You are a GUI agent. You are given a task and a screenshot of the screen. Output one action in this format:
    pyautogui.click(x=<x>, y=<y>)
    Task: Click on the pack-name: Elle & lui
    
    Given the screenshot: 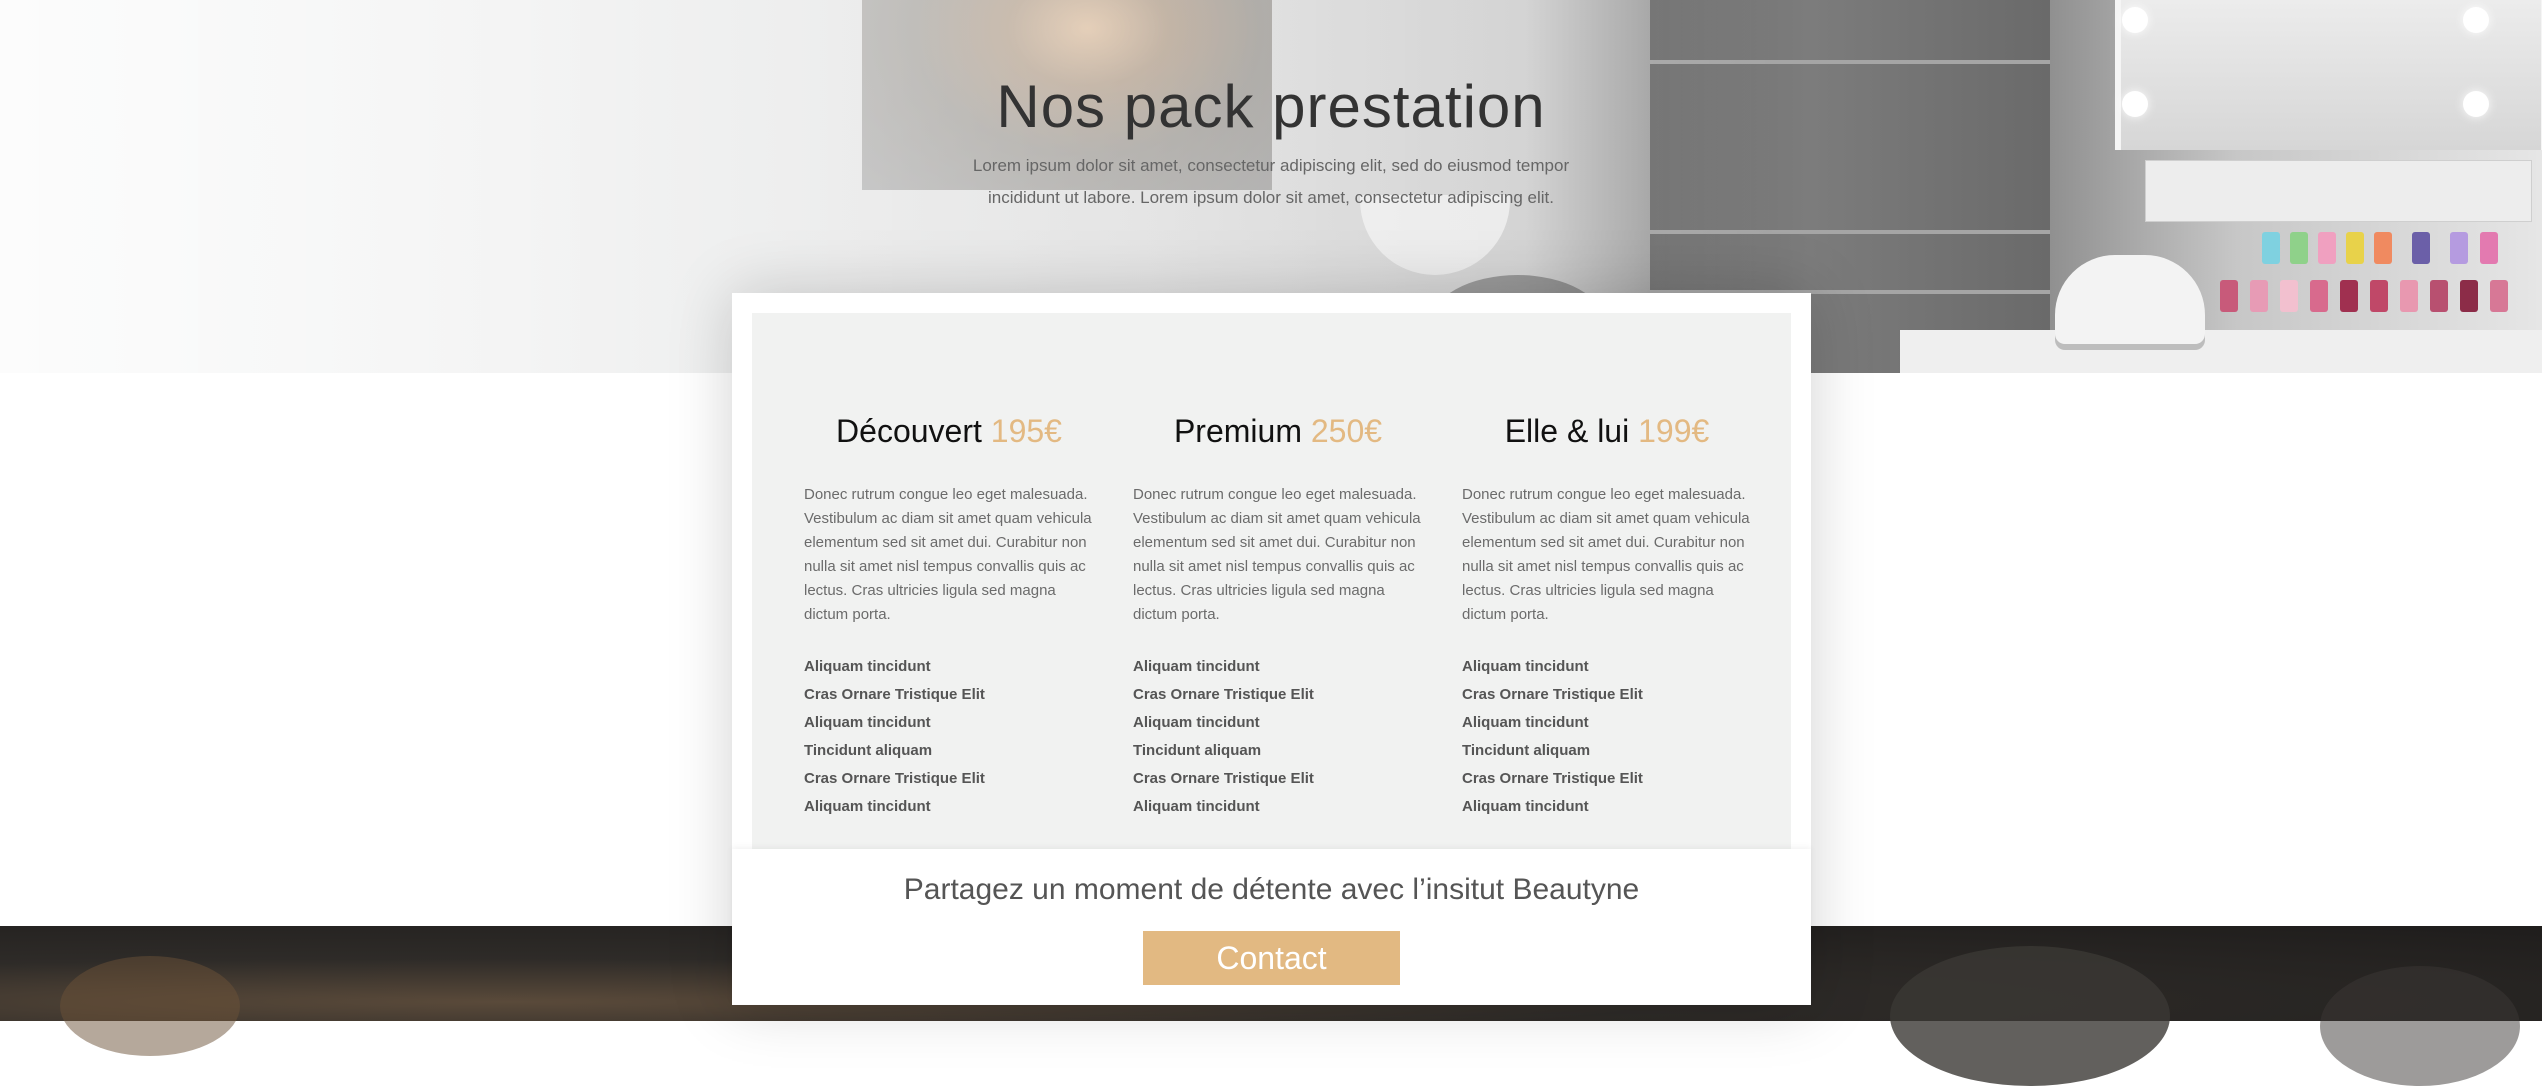 What is the action you would take?
    pyautogui.click(x=1567, y=431)
    